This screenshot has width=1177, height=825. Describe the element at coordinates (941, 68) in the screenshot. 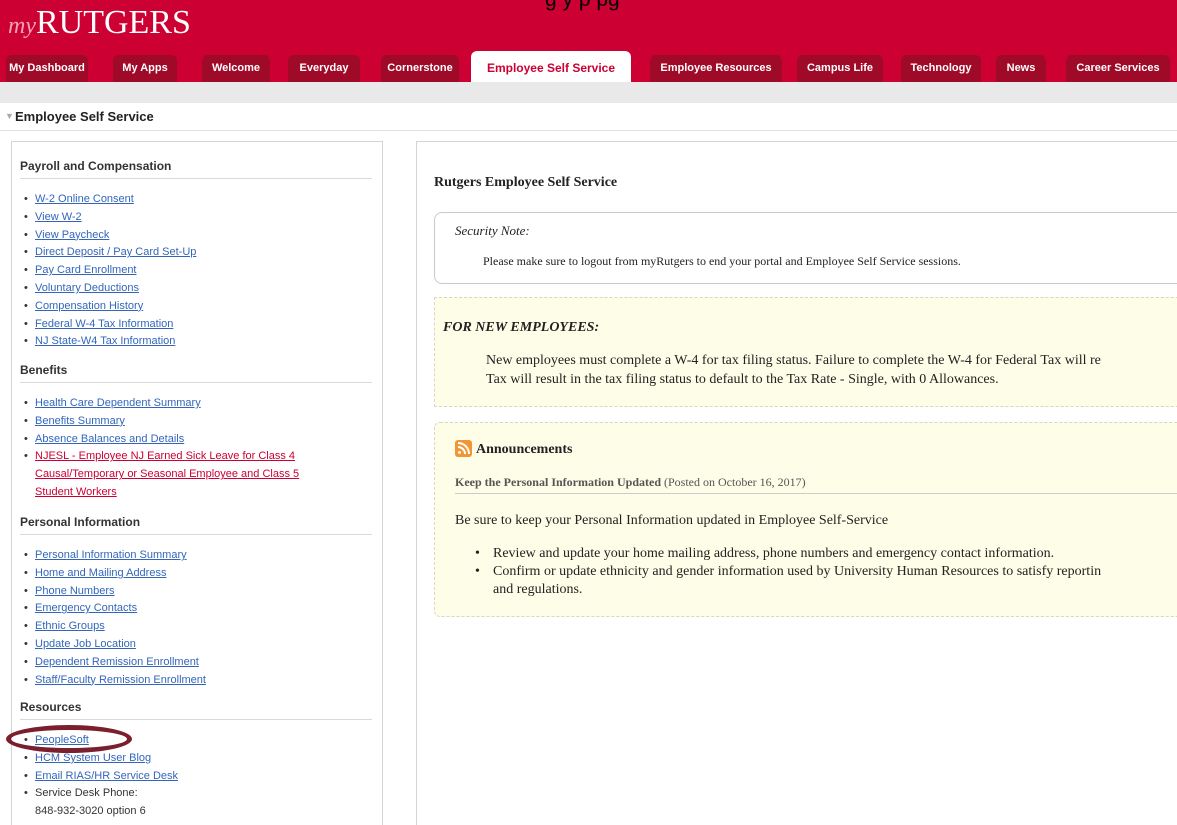

I see `tab-technology: Technology` at that location.